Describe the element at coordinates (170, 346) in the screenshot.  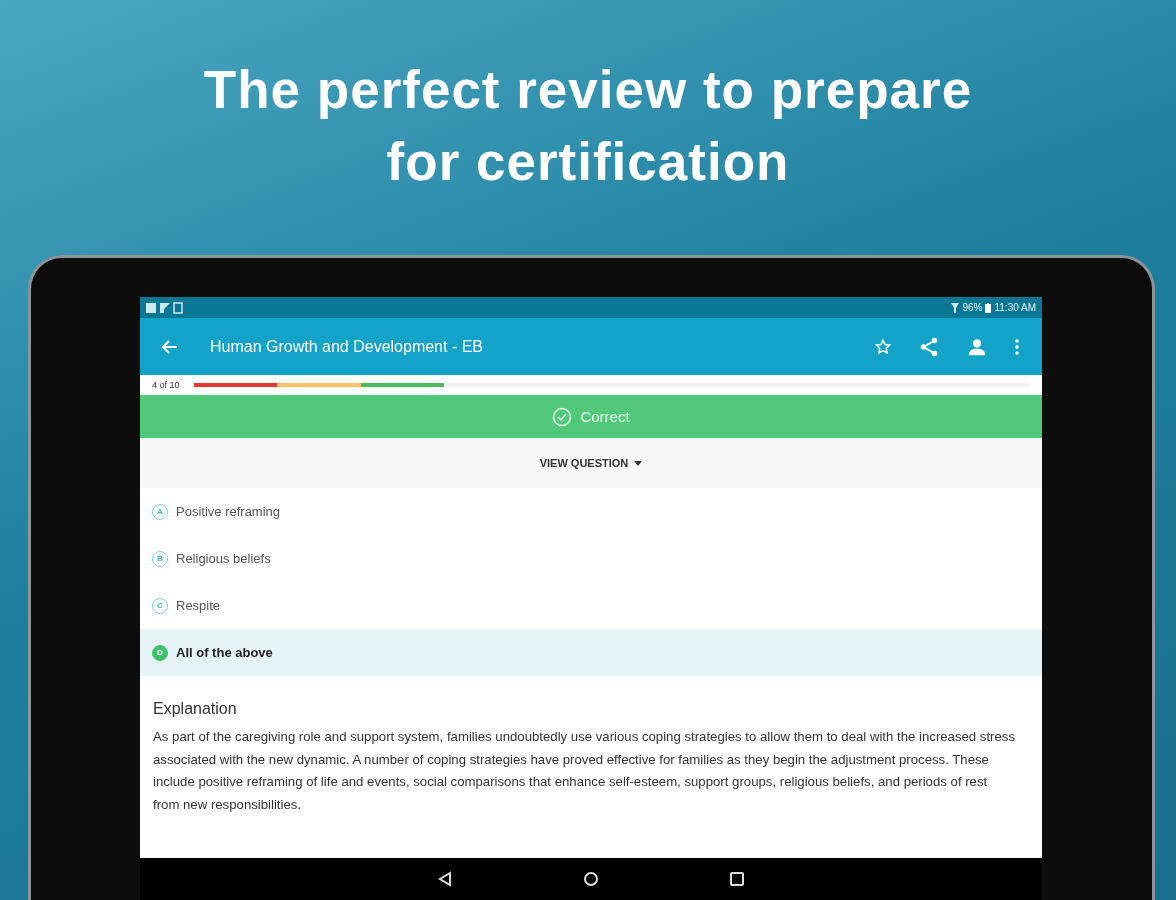
I see `back-icon` at that location.